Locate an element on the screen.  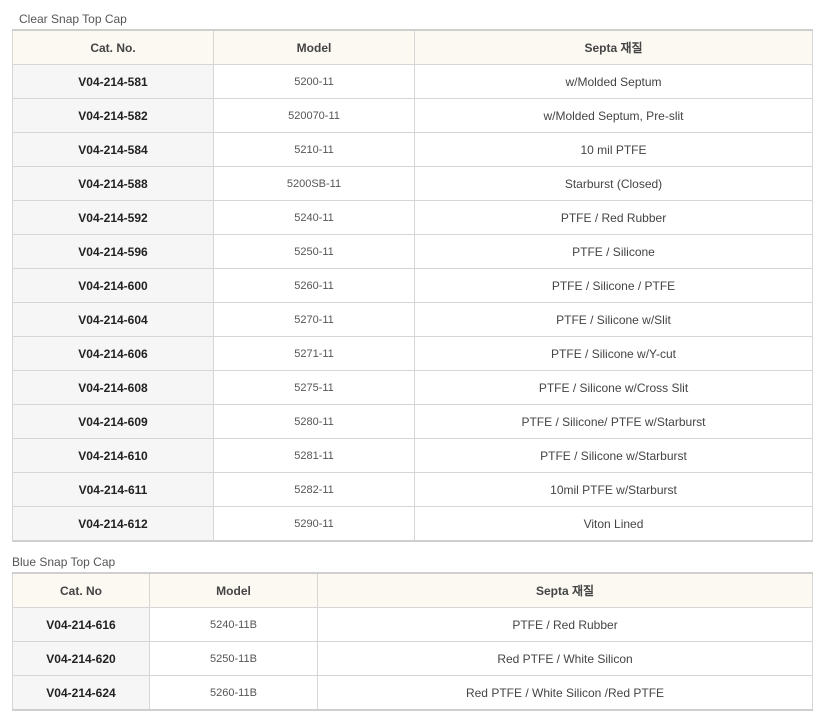
table-row: V04-214-611 5282-11 10mil PTFE w/Starburst is located at coordinates (412, 489).